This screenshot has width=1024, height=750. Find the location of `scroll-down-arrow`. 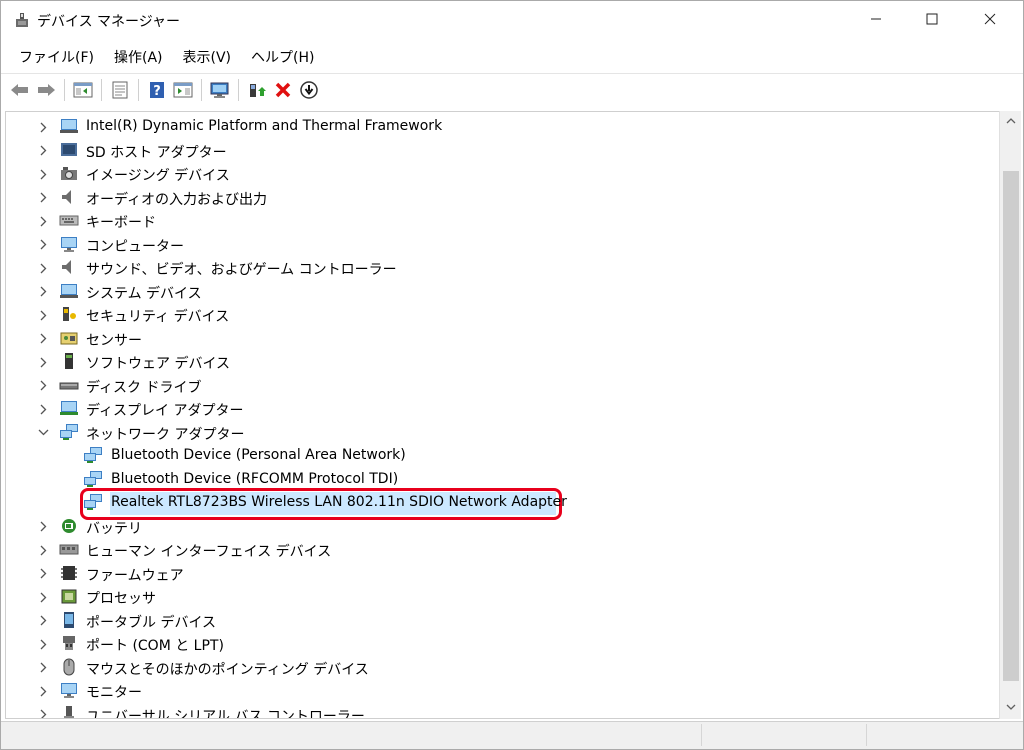

scroll-down-arrow is located at coordinates (1010, 707).